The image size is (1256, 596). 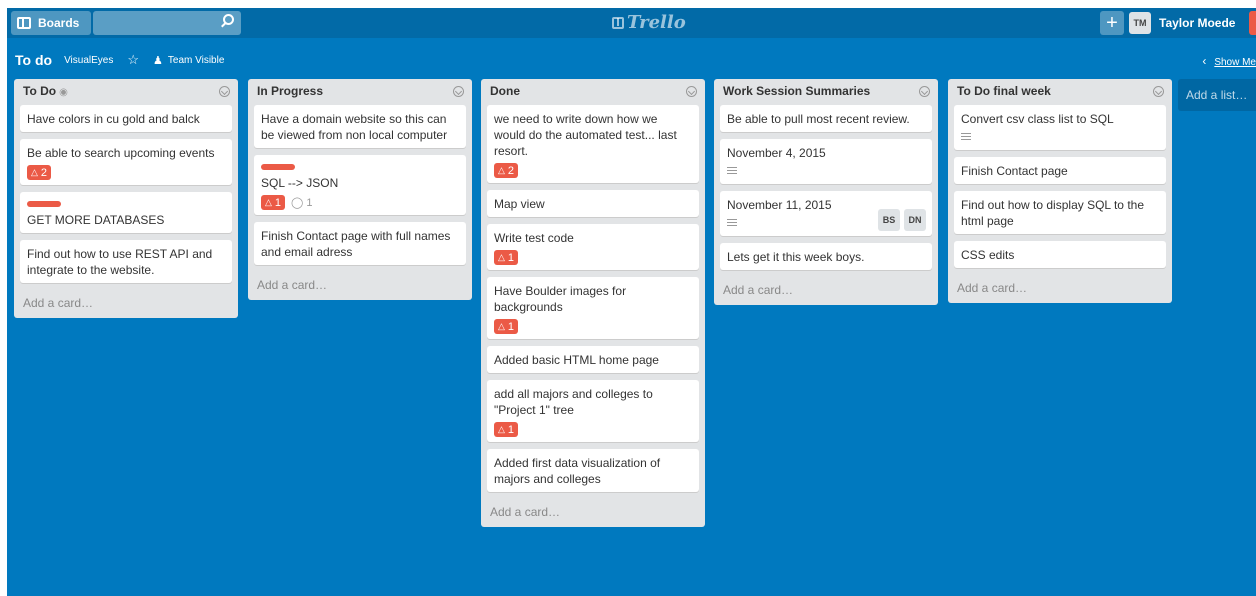 I want to click on chevron-left-icon: ‹, so click(x=1204, y=61).